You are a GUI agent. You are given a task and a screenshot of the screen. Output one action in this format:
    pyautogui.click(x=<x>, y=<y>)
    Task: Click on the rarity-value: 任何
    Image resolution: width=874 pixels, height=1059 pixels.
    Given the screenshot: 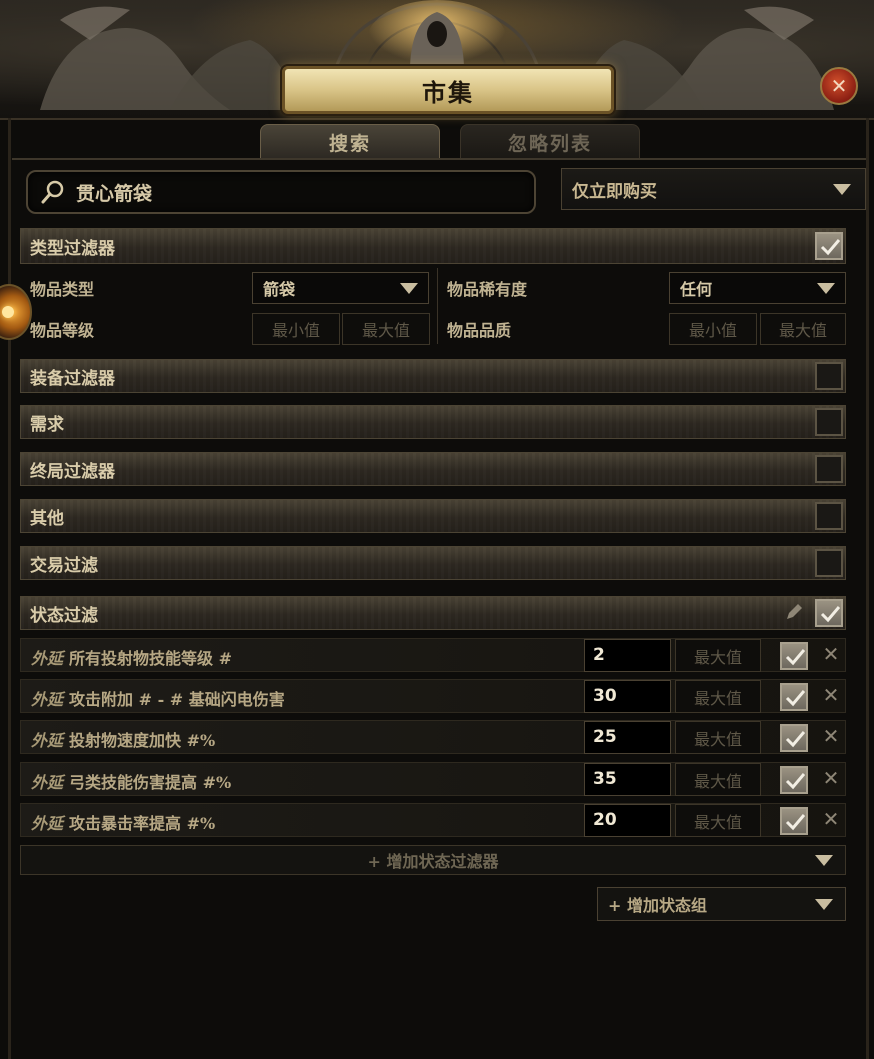 What is the action you would take?
    pyautogui.click(x=696, y=289)
    